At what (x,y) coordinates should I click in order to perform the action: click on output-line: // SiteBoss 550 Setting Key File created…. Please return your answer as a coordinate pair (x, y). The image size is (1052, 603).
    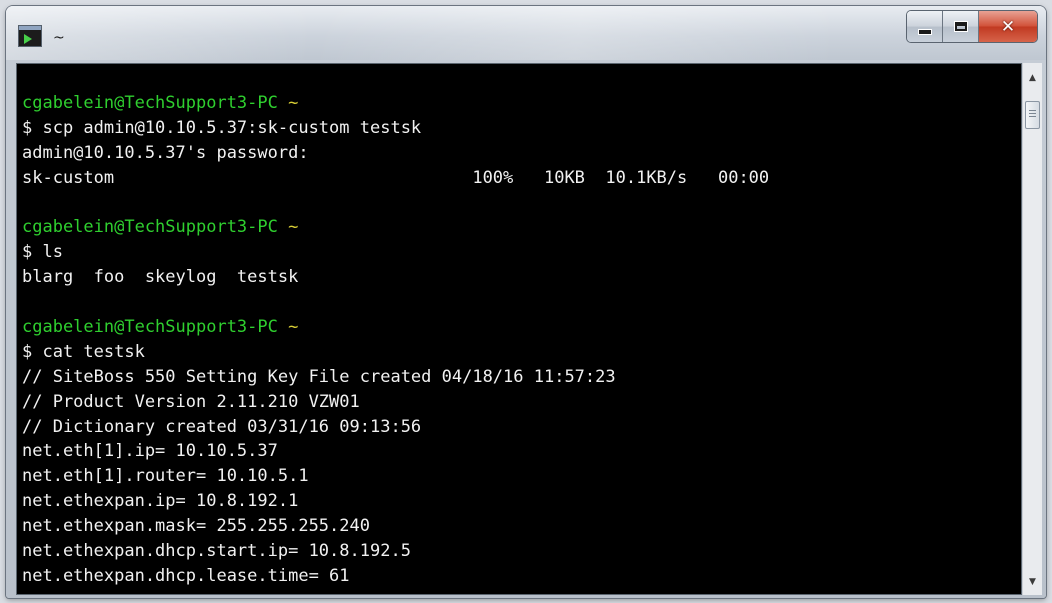
    Looking at the image, I should click on (319, 376).